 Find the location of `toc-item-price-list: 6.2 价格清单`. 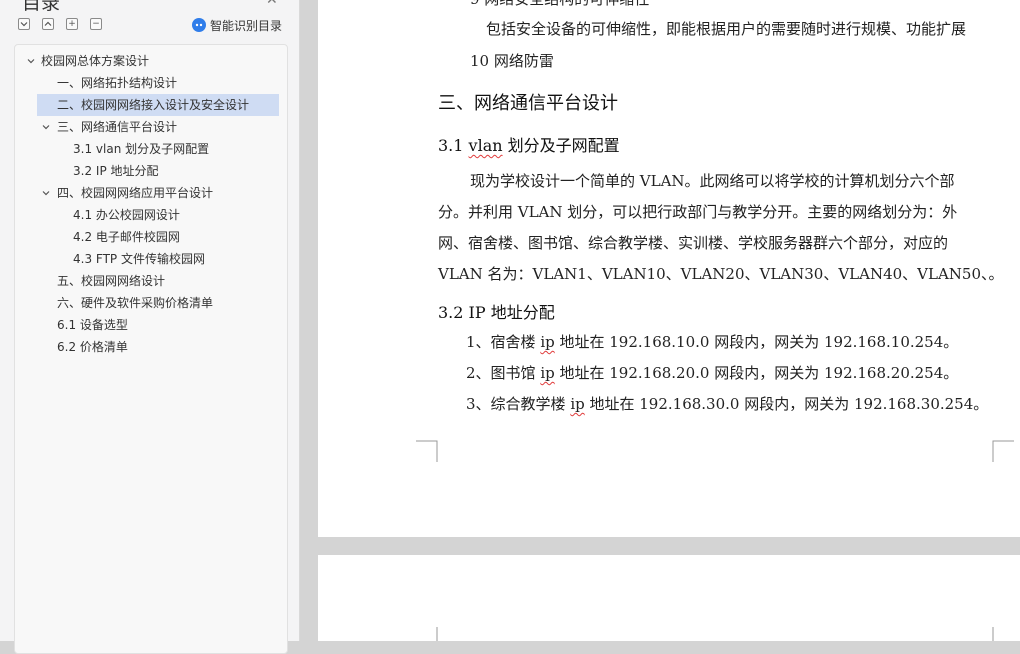

toc-item-price-list: 6.2 价格清单 is located at coordinates (92, 347).